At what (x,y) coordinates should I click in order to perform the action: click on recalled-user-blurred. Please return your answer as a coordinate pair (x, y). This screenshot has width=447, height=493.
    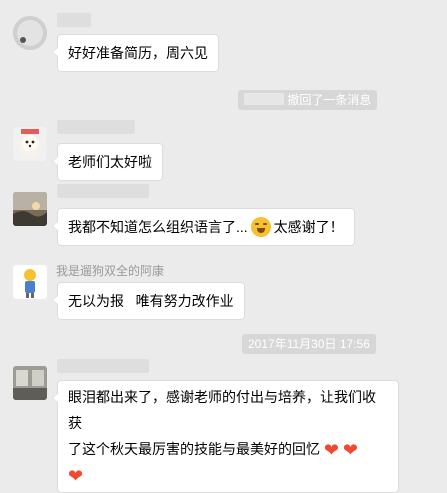
    Looking at the image, I should click on (264, 99).